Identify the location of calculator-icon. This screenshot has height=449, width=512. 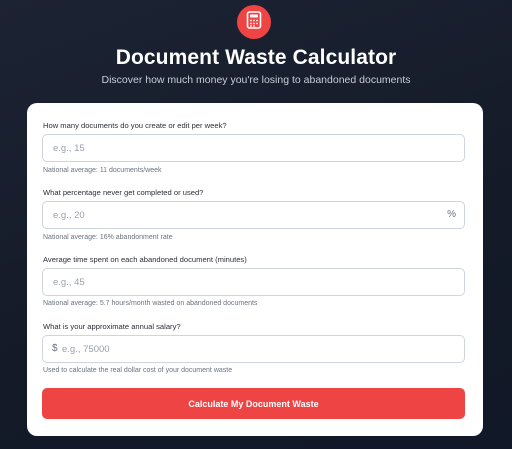
(254, 22).